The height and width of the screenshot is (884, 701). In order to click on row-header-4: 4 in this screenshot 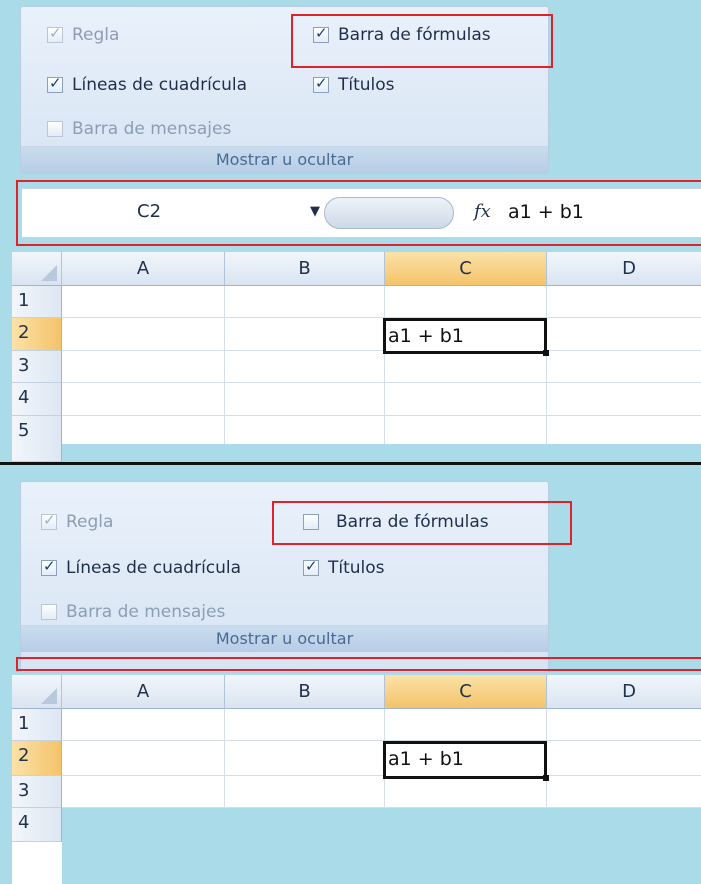, I will do `click(37, 399)`.